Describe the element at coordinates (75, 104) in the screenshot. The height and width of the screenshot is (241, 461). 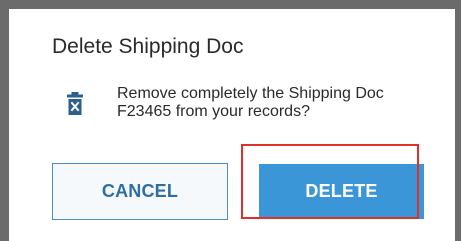
I see `trash-x-icon` at that location.